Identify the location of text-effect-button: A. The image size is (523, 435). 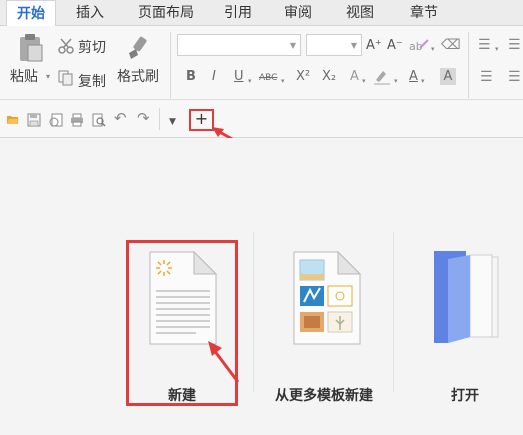
(354, 76).